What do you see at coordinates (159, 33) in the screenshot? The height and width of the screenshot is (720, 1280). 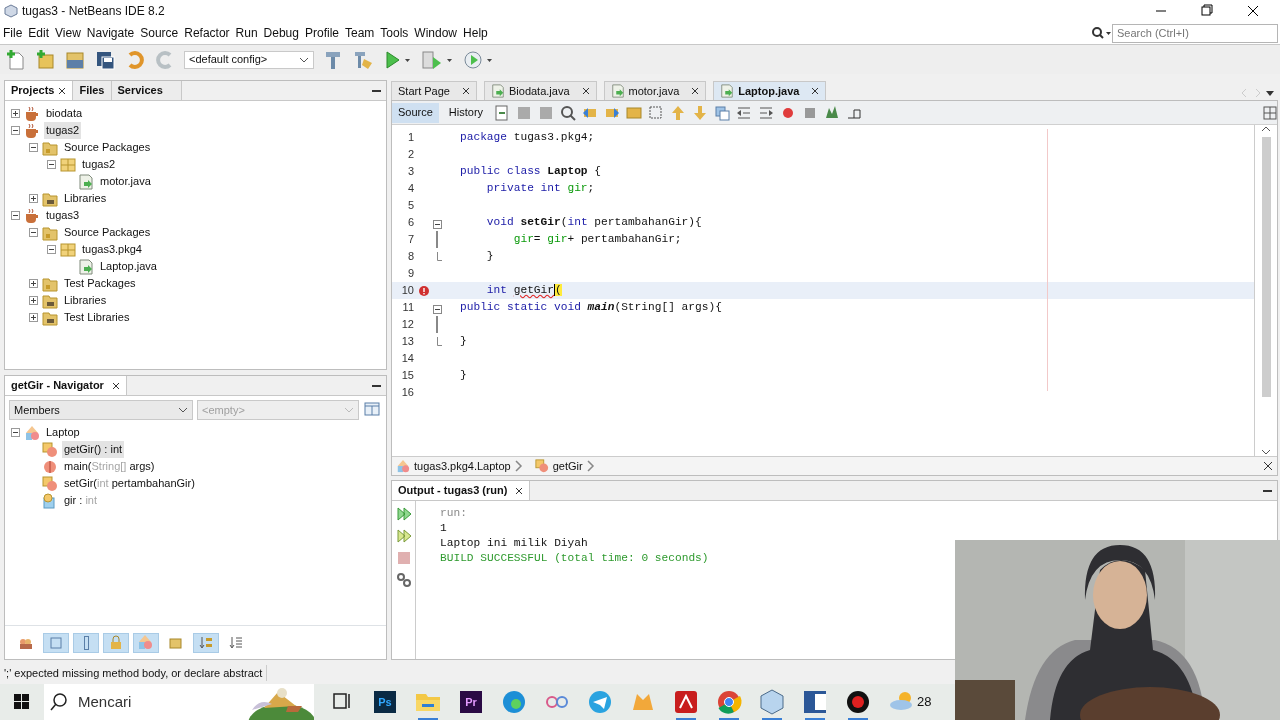 I see `menu-item: Source` at bounding box center [159, 33].